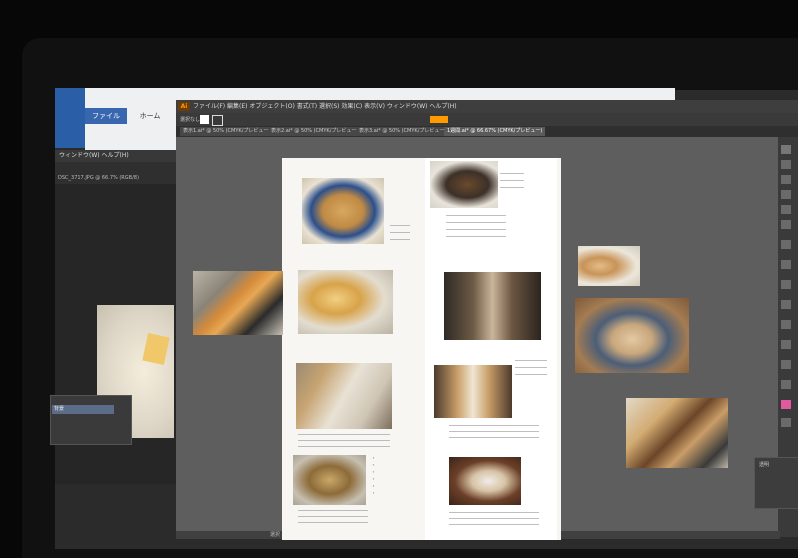 This screenshot has height=558, width=798. What do you see at coordinates (372, 476) in the screenshot?
I see `page-vertical-heading: ・・・・・・` at bounding box center [372, 476].